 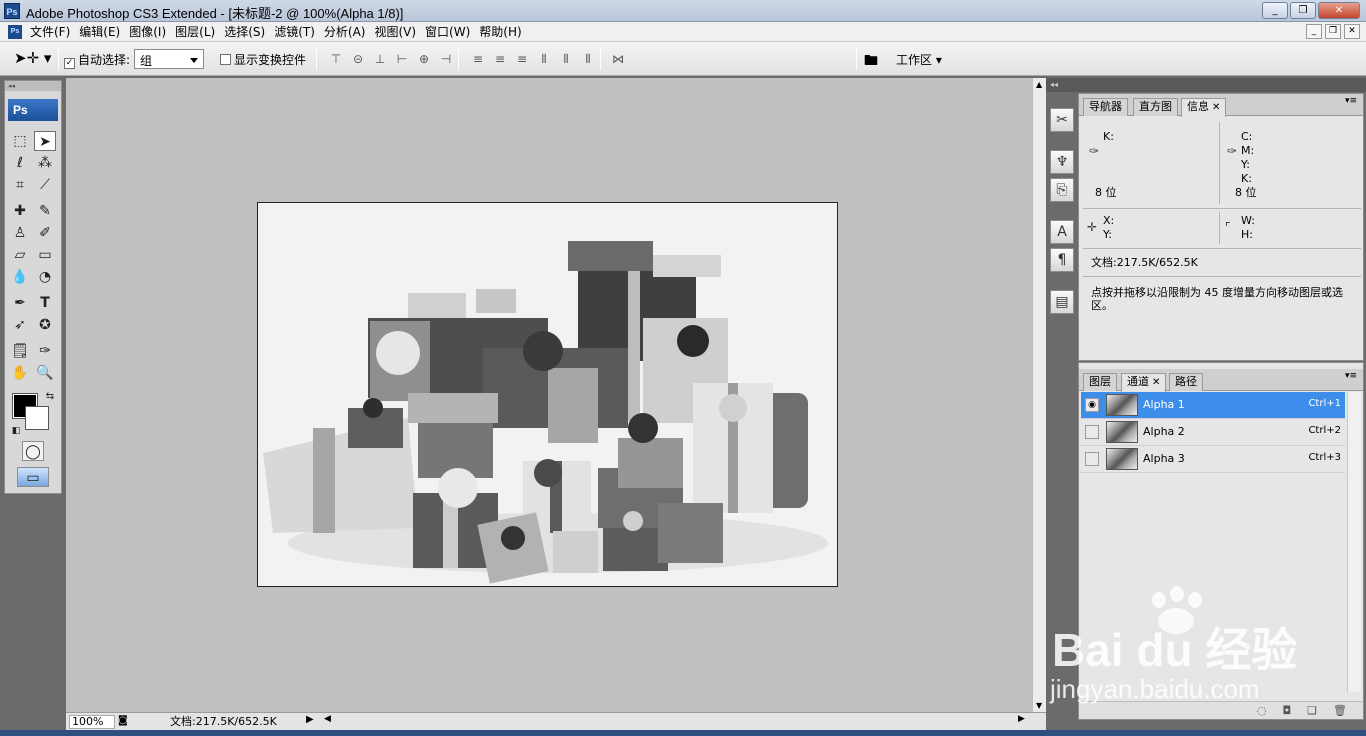 What do you see at coordinates (1062, 260) in the screenshot?
I see `paragraph-icon: ¶` at bounding box center [1062, 260].